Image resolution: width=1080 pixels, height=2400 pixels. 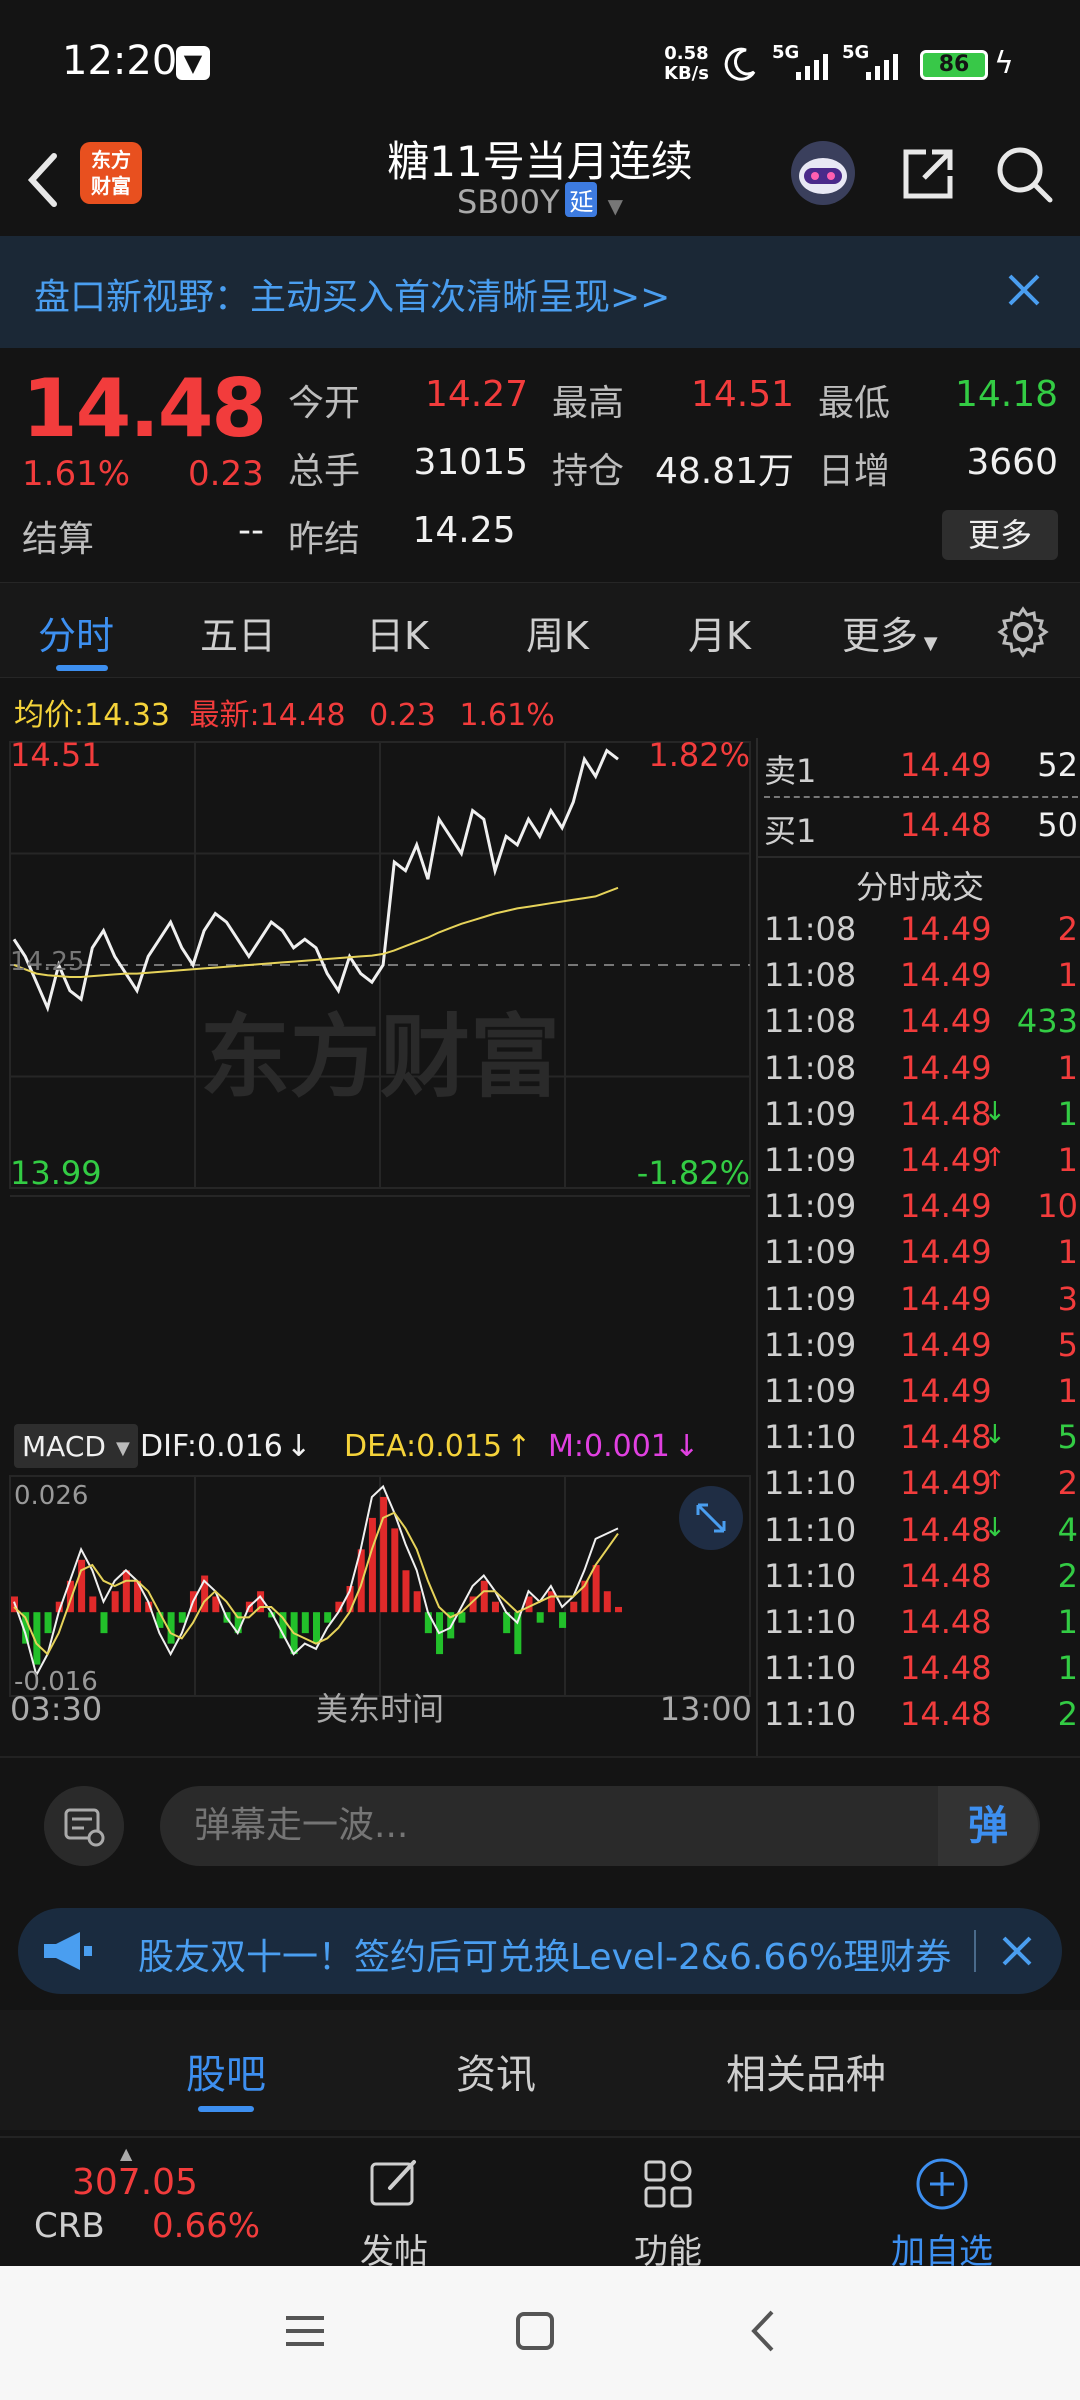 I want to click on plus-circle-icon, so click(x=942, y=2184).